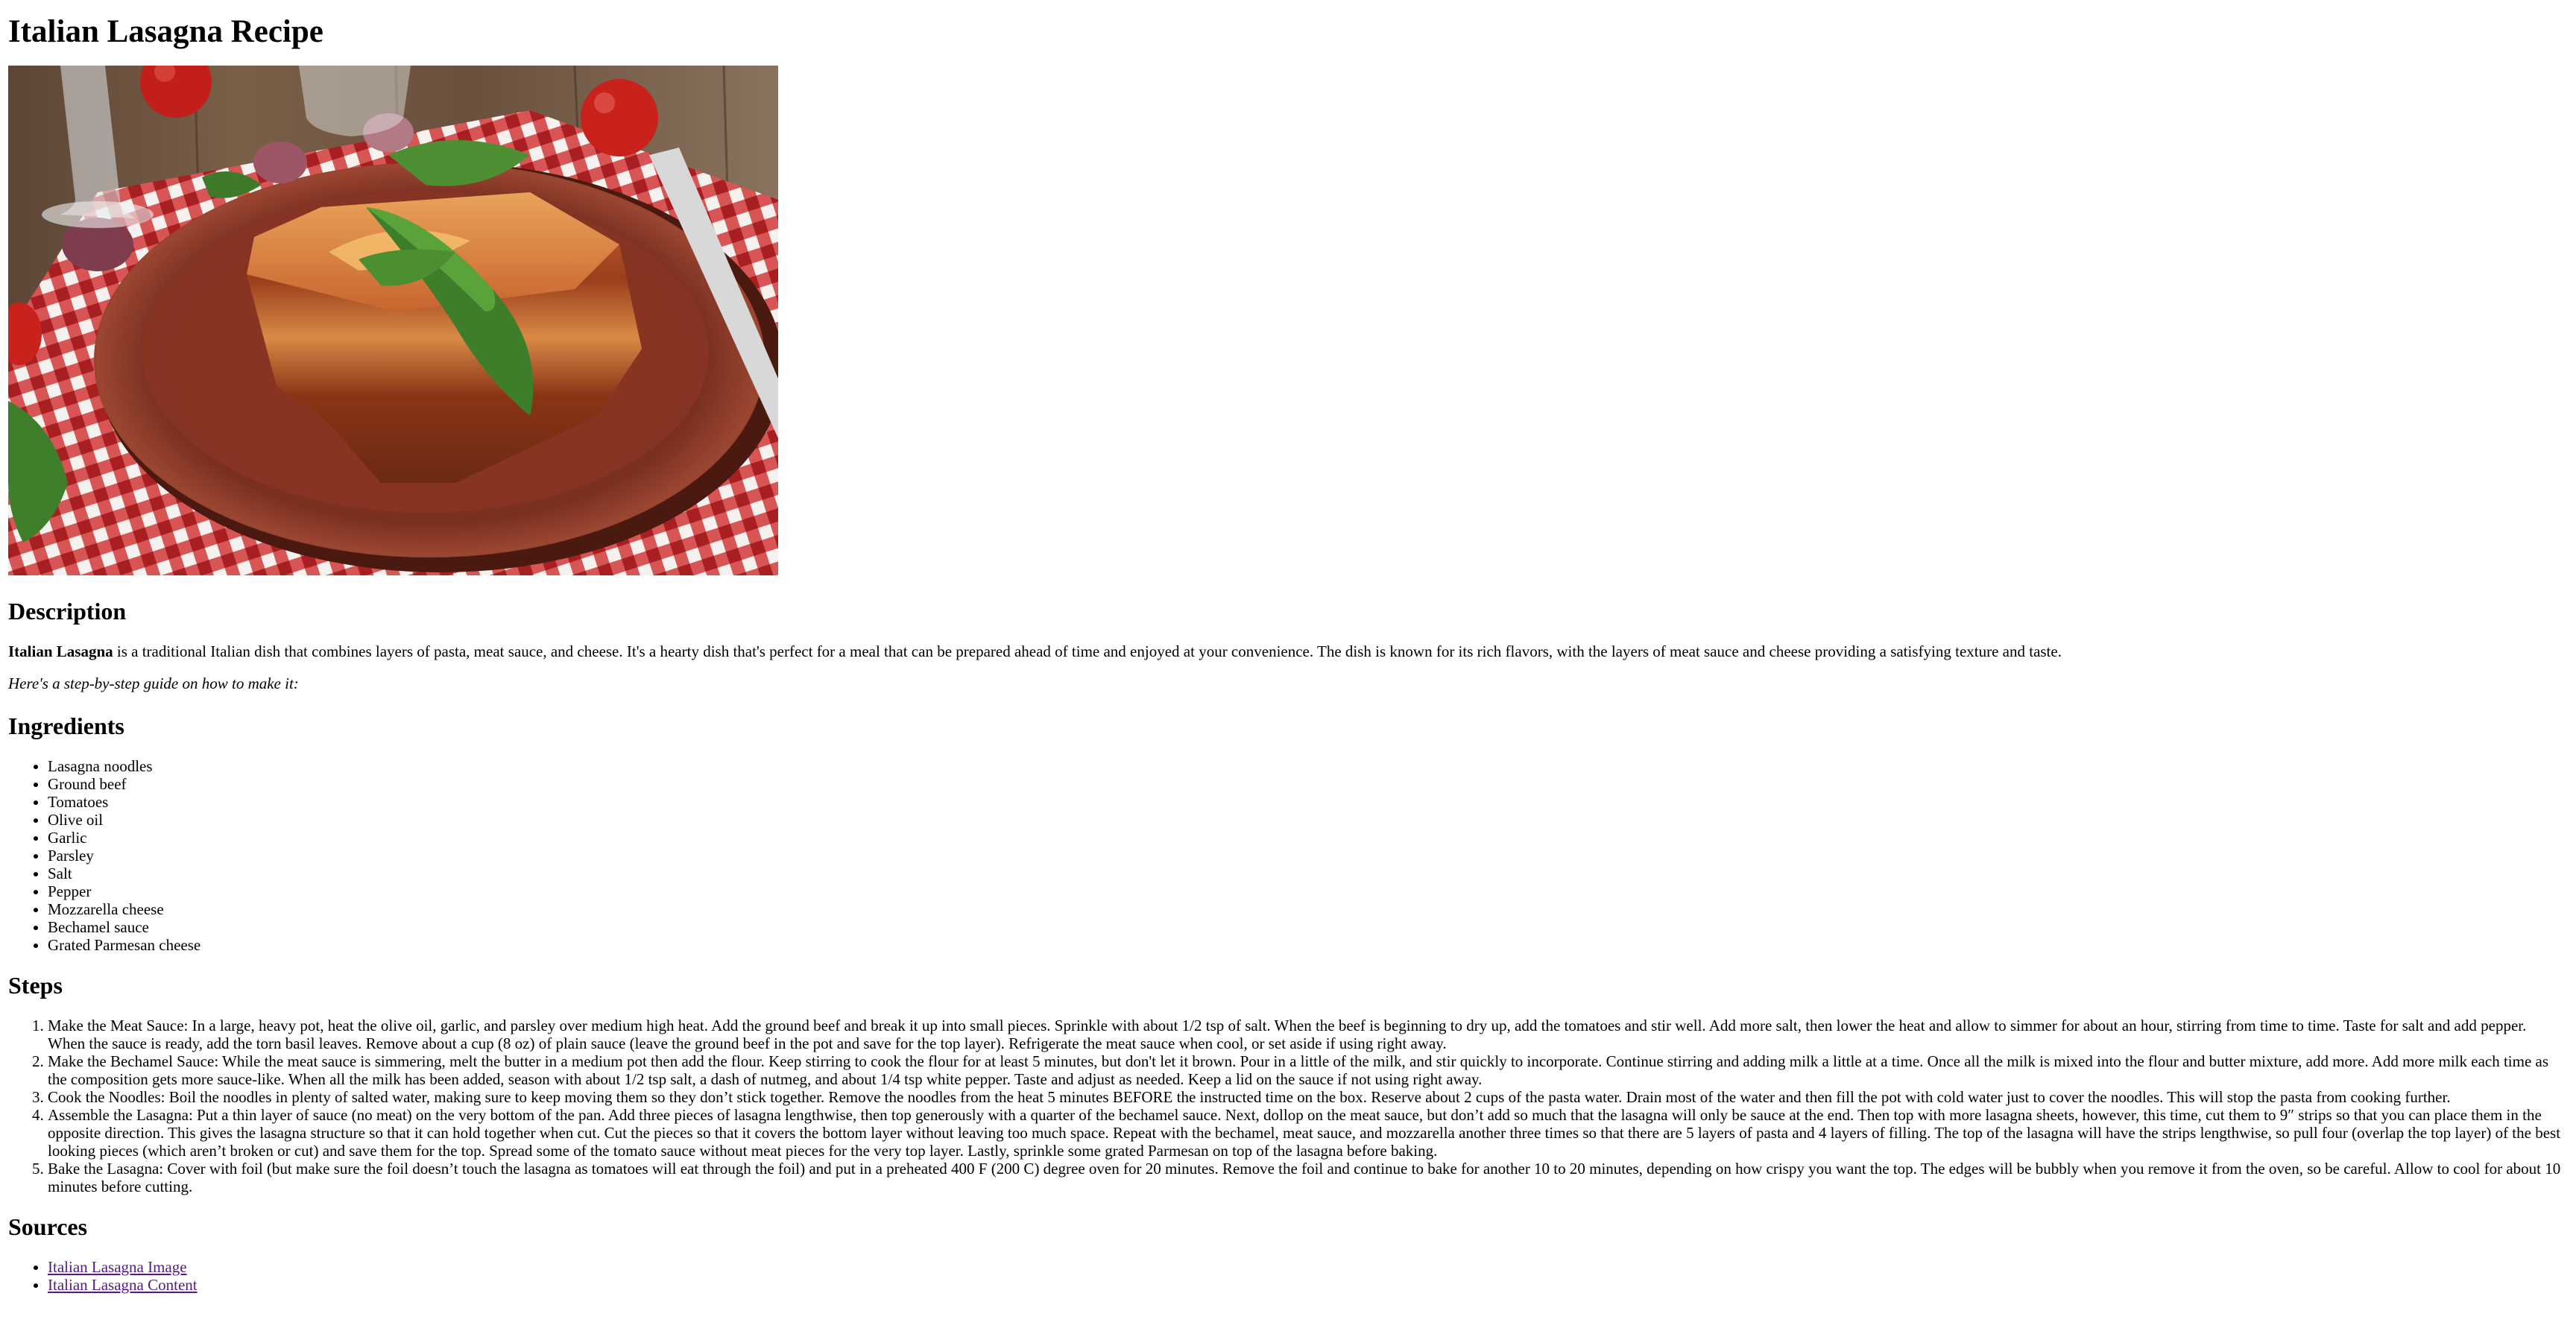 The height and width of the screenshot is (1343, 2576). Describe the element at coordinates (1308, 945) in the screenshot. I see `ingredient-item: Grated Parmesan cheese` at that location.